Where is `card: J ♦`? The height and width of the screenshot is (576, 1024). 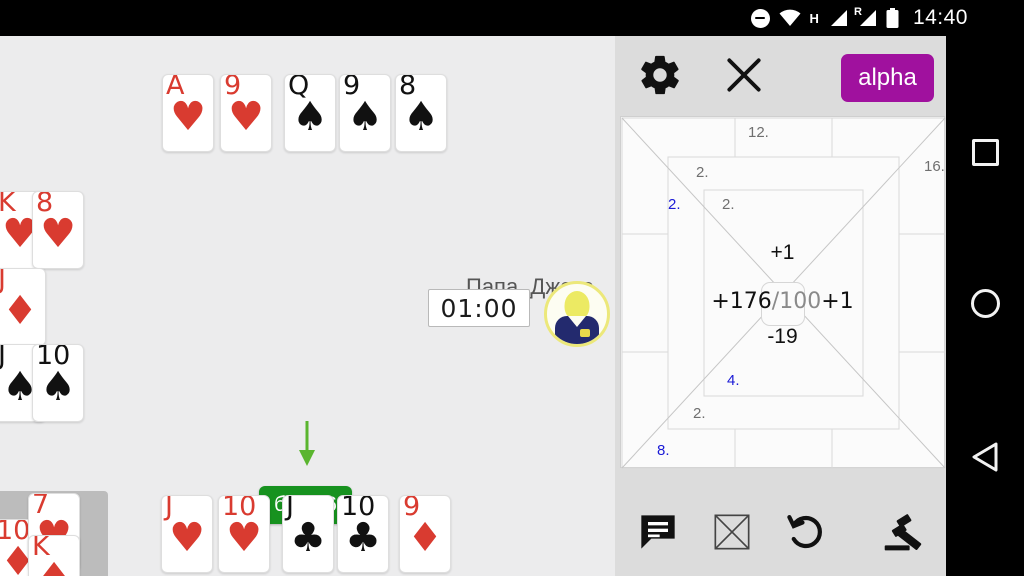 card: J ♦ is located at coordinates (23, 307).